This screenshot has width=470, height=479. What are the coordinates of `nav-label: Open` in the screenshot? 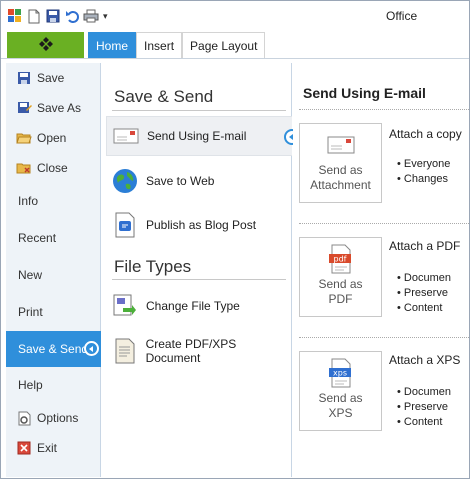 It's located at (52, 138).